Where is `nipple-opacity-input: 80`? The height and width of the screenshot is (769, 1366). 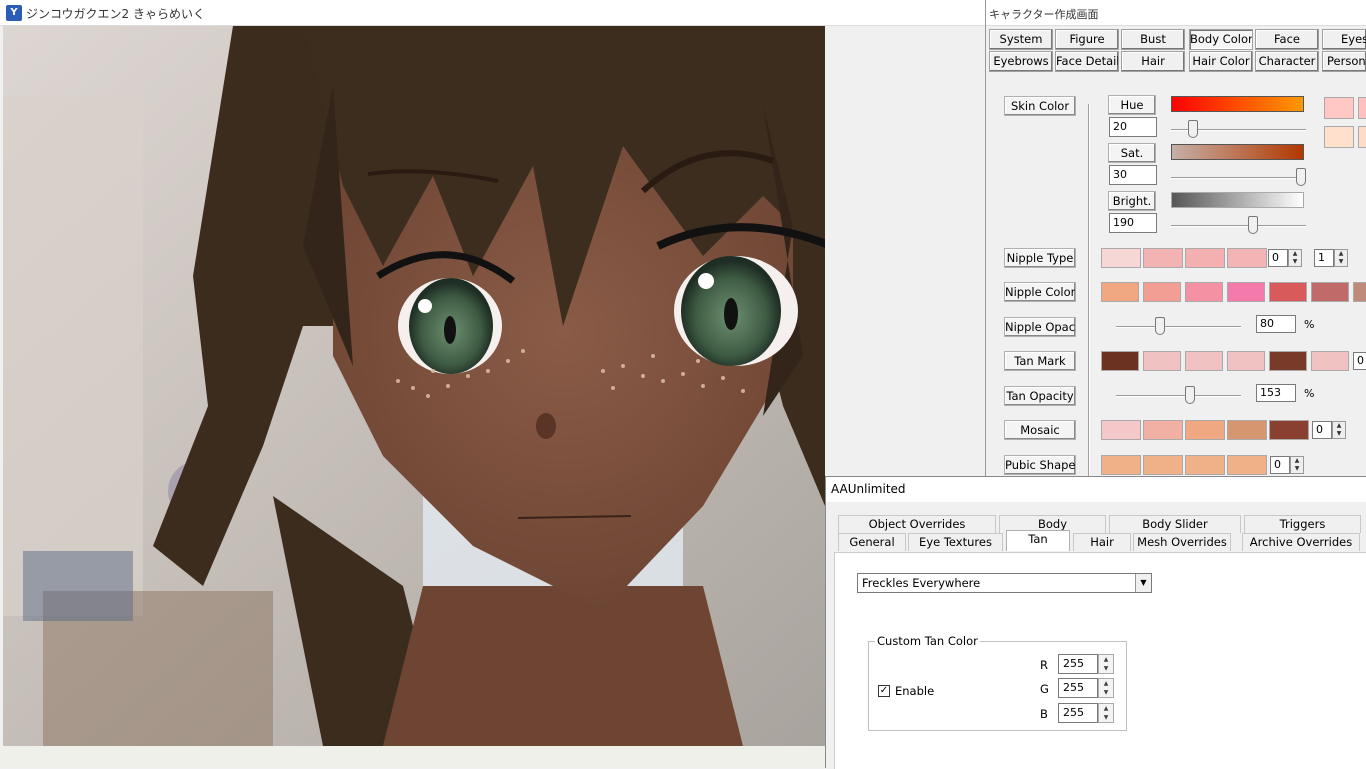
nipple-opacity-input: 80 is located at coordinates (1276, 324).